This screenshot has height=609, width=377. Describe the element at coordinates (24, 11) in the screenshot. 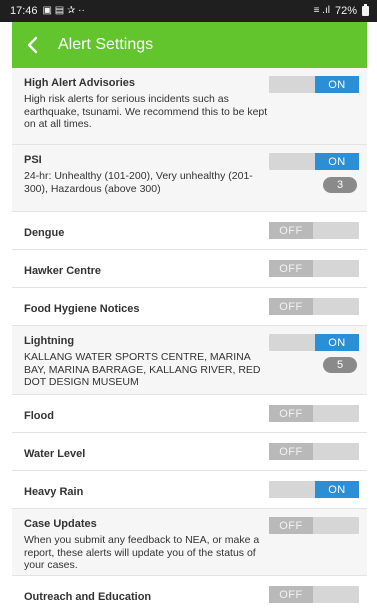

I see `status-time: 17:46` at that location.